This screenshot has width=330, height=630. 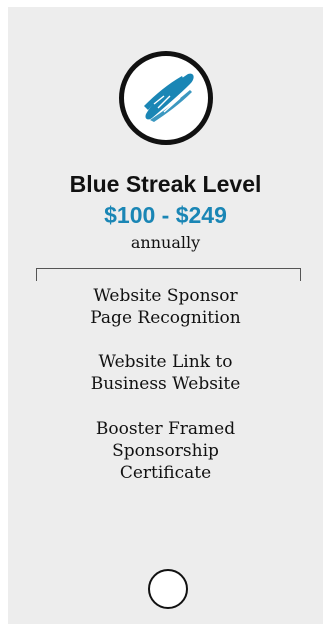 I want to click on benefit-line: Sponsorship, so click(x=165, y=451).